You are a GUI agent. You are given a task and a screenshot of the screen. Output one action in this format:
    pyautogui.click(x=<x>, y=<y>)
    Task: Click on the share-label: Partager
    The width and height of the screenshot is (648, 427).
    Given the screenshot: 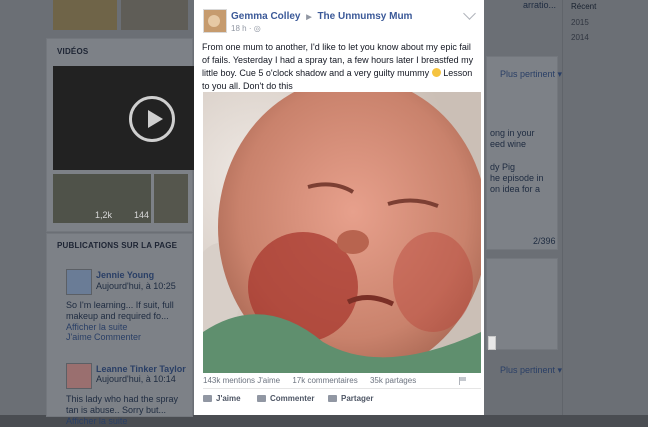 What is the action you would take?
    pyautogui.click(x=357, y=398)
    